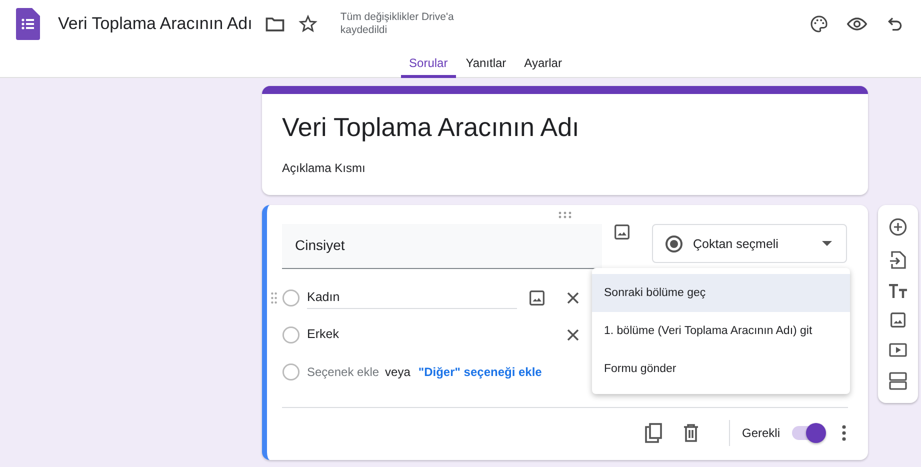  What do you see at coordinates (827, 243) in the screenshot?
I see `dropdown-caret-icon` at bounding box center [827, 243].